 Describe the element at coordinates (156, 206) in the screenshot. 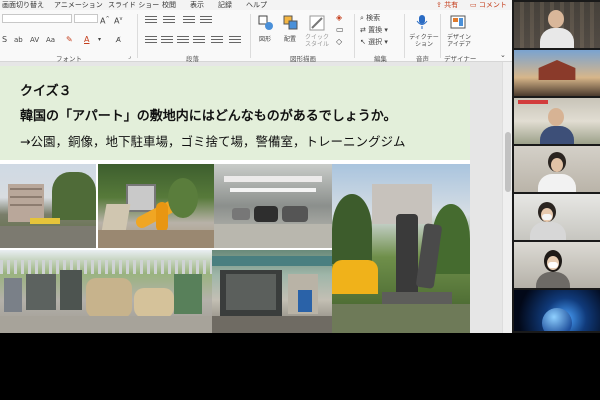

I see `playground-photo` at that location.